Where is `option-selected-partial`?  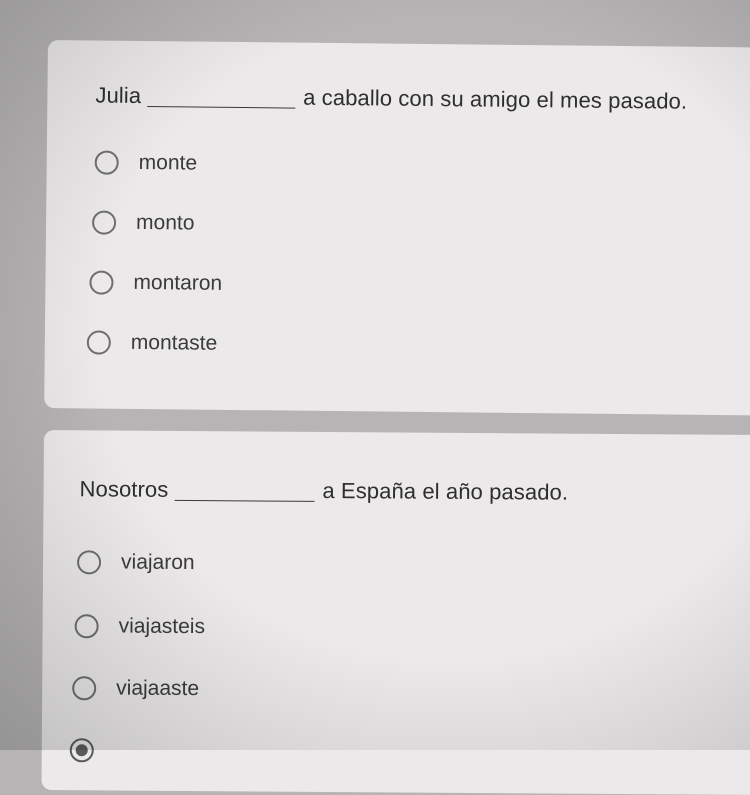
option-selected-partial is located at coordinates (91, 750).